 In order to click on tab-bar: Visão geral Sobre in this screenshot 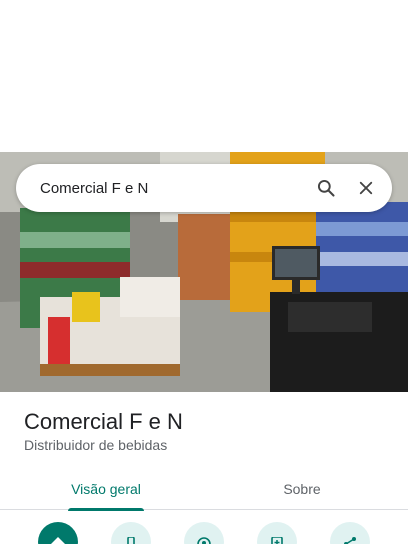, I will do `click(204, 489)`.